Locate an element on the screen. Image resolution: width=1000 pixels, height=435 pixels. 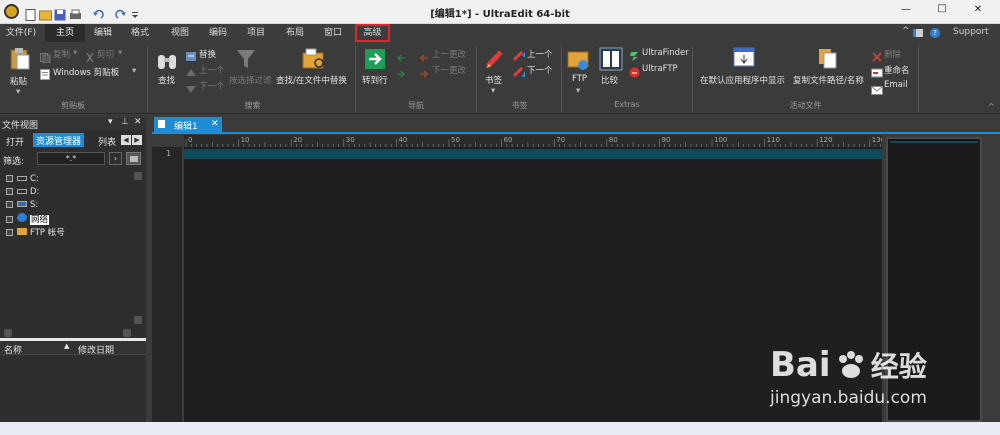
paste-icon is located at coordinates (20, 61).